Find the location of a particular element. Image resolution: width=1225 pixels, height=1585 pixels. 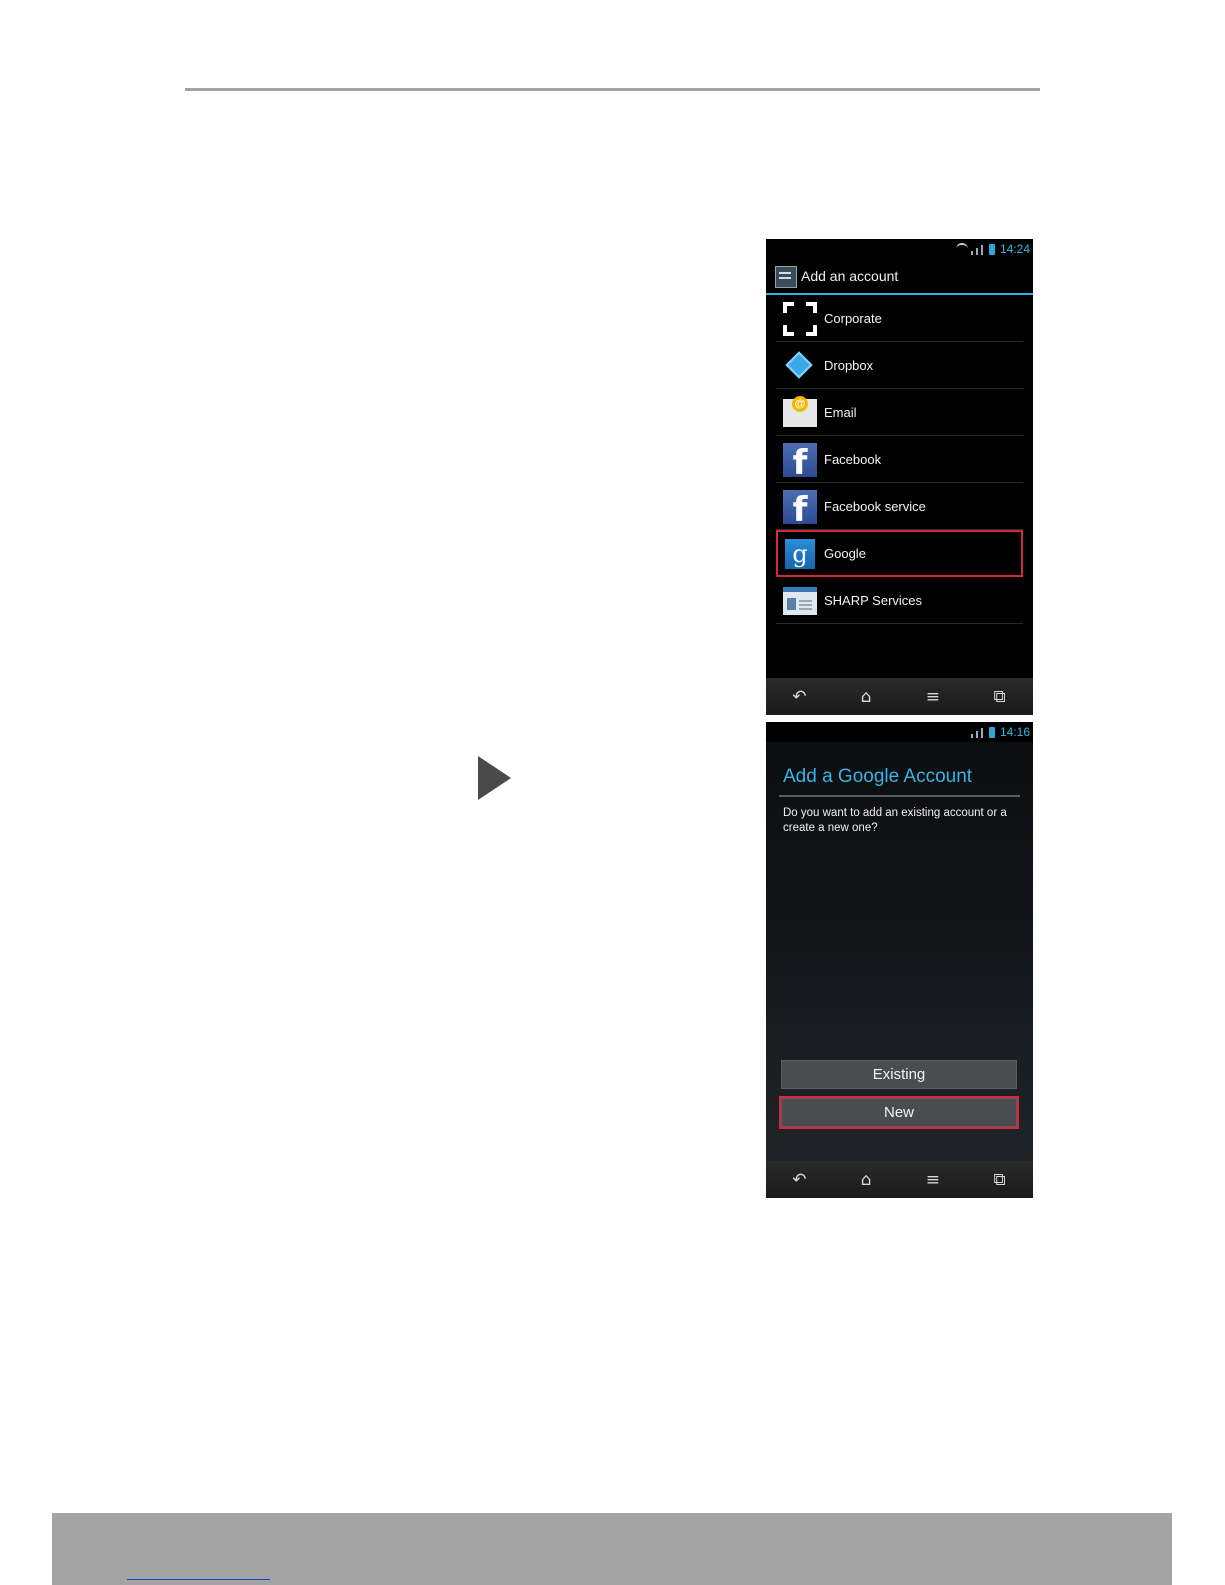

account-item-sharp-services: SHARP Services is located at coordinates (899, 600).